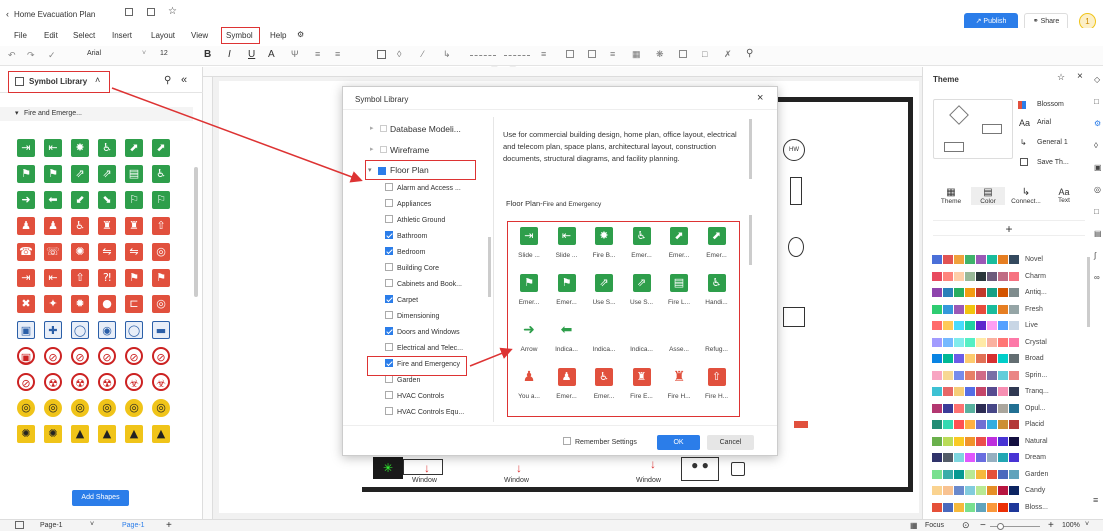 The width and height of the screenshot is (1103, 531). I want to click on layers-icon: ◊, so click(1096, 145).